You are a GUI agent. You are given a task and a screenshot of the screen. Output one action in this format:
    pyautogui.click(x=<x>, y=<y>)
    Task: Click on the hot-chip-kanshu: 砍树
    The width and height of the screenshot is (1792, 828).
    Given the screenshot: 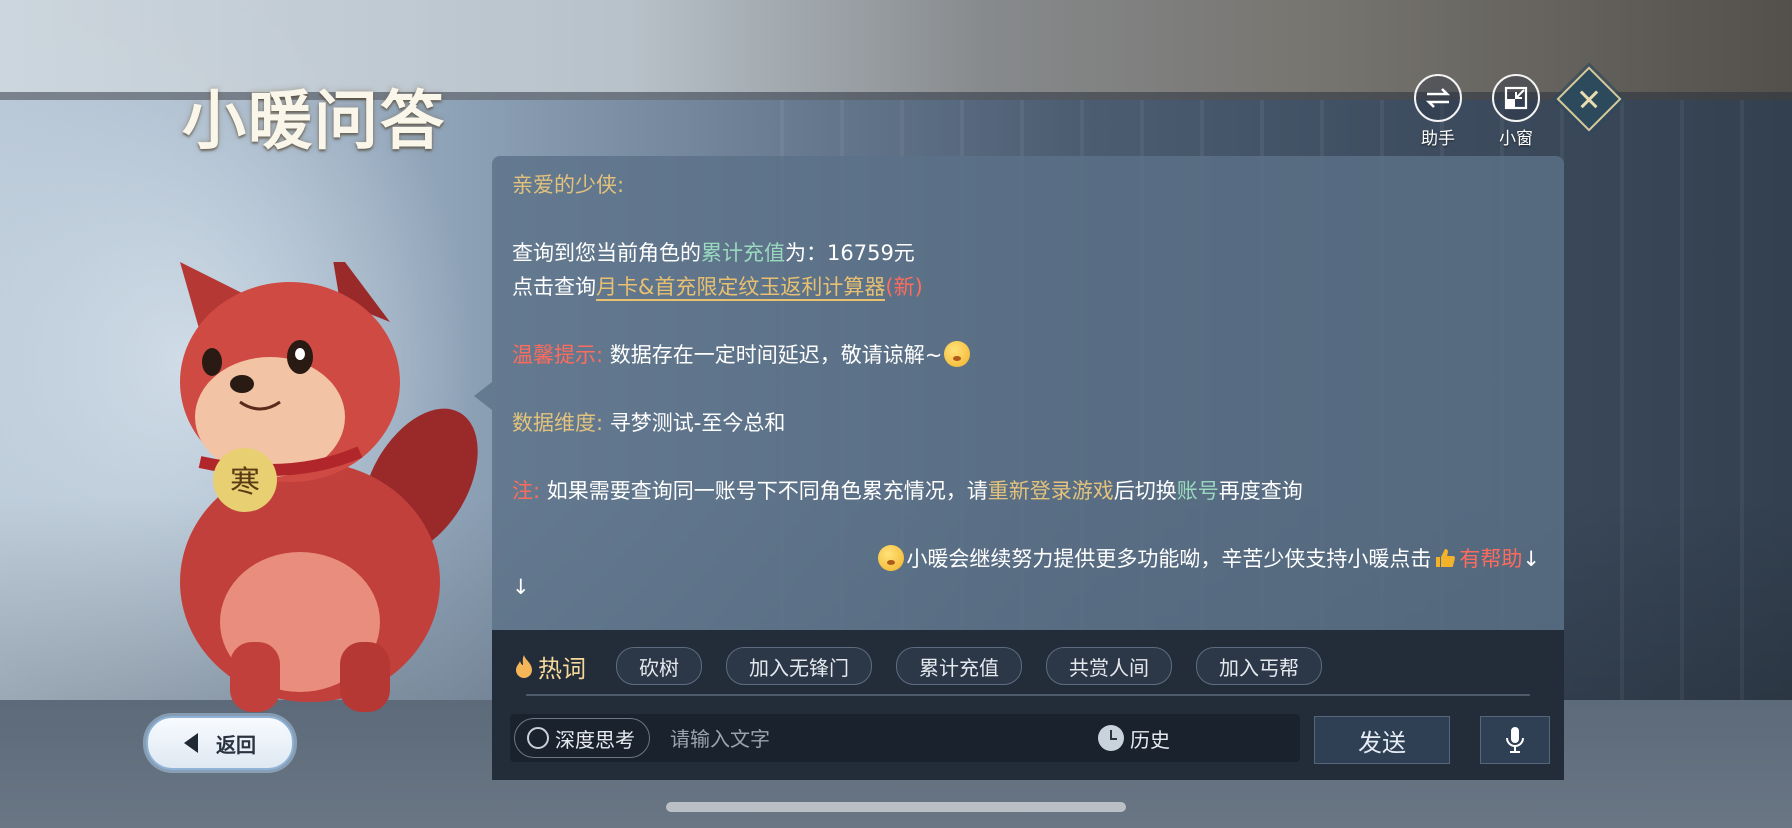 What is the action you would take?
    pyautogui.click(x=659, y=666)
    